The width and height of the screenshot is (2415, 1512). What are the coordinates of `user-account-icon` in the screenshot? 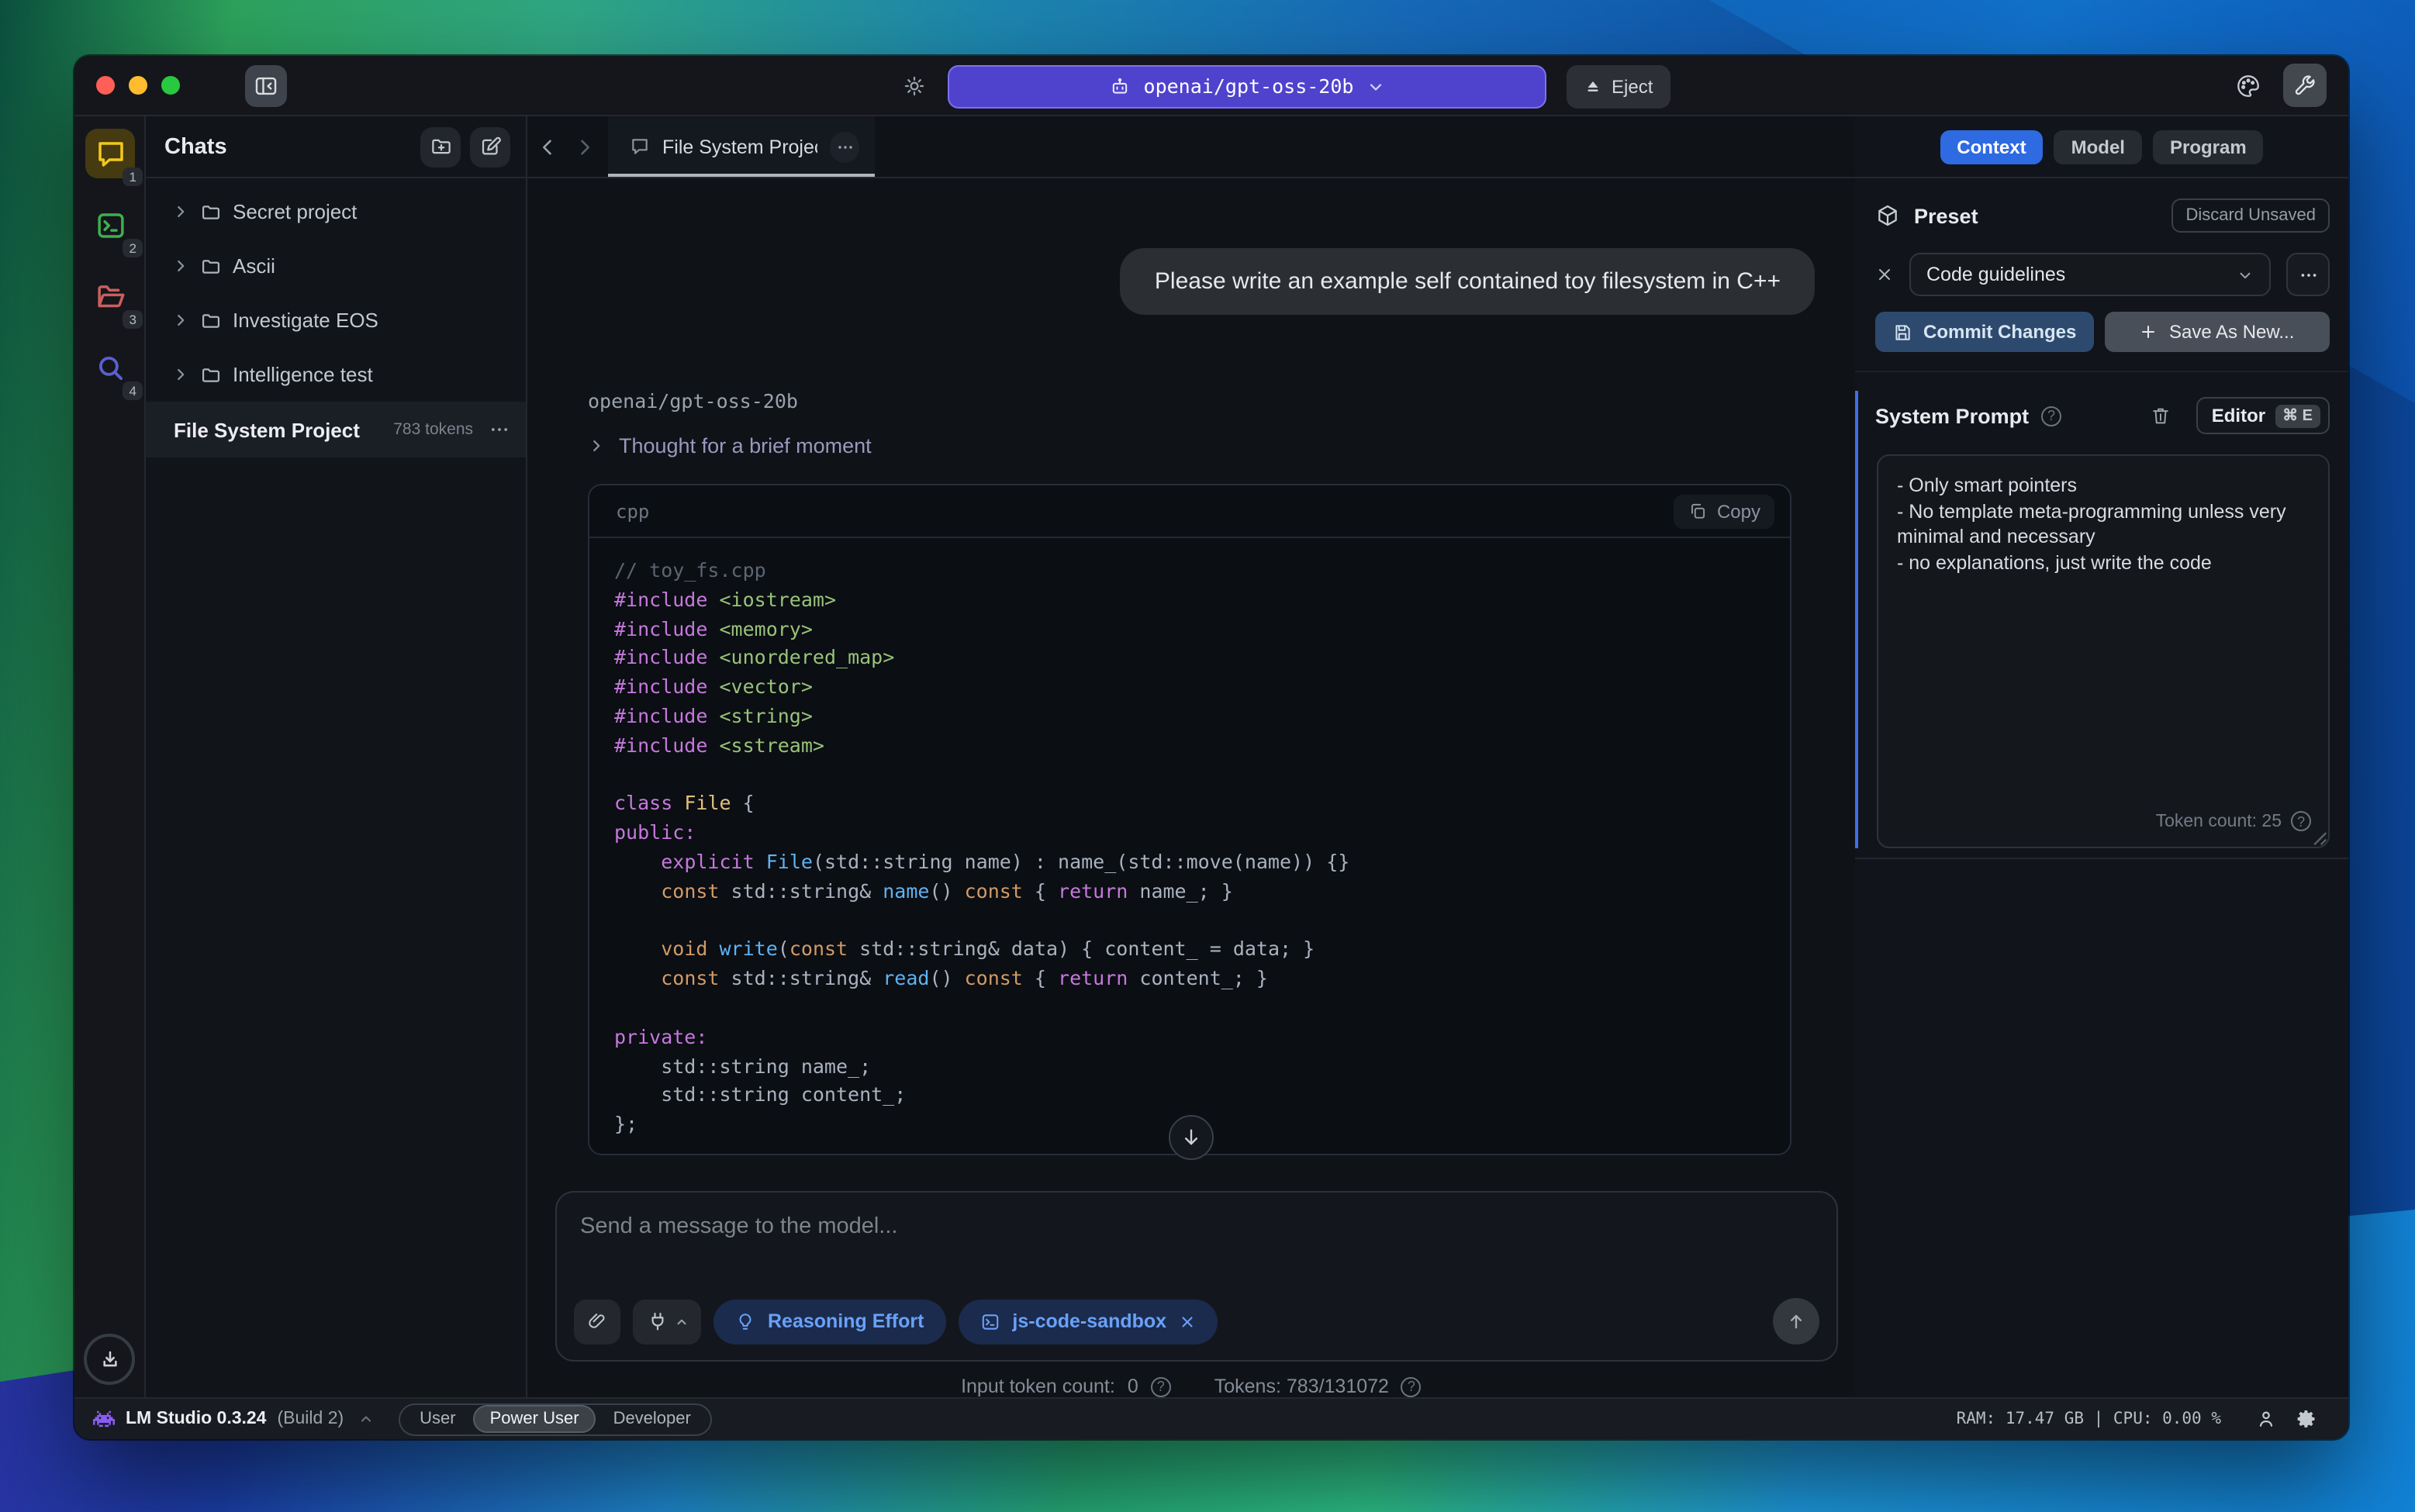 It's located at (2266, 1419).